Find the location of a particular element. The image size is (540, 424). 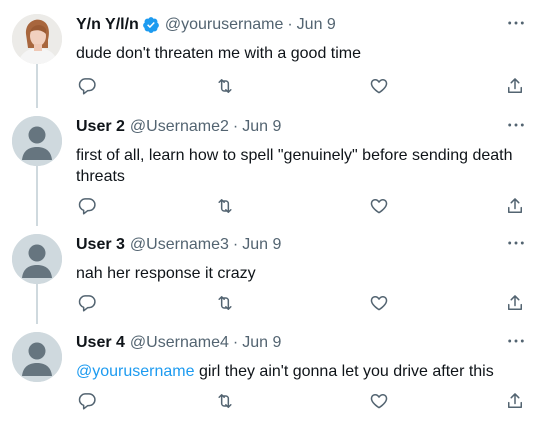

profile-photo is located at coordinates (37, 39).